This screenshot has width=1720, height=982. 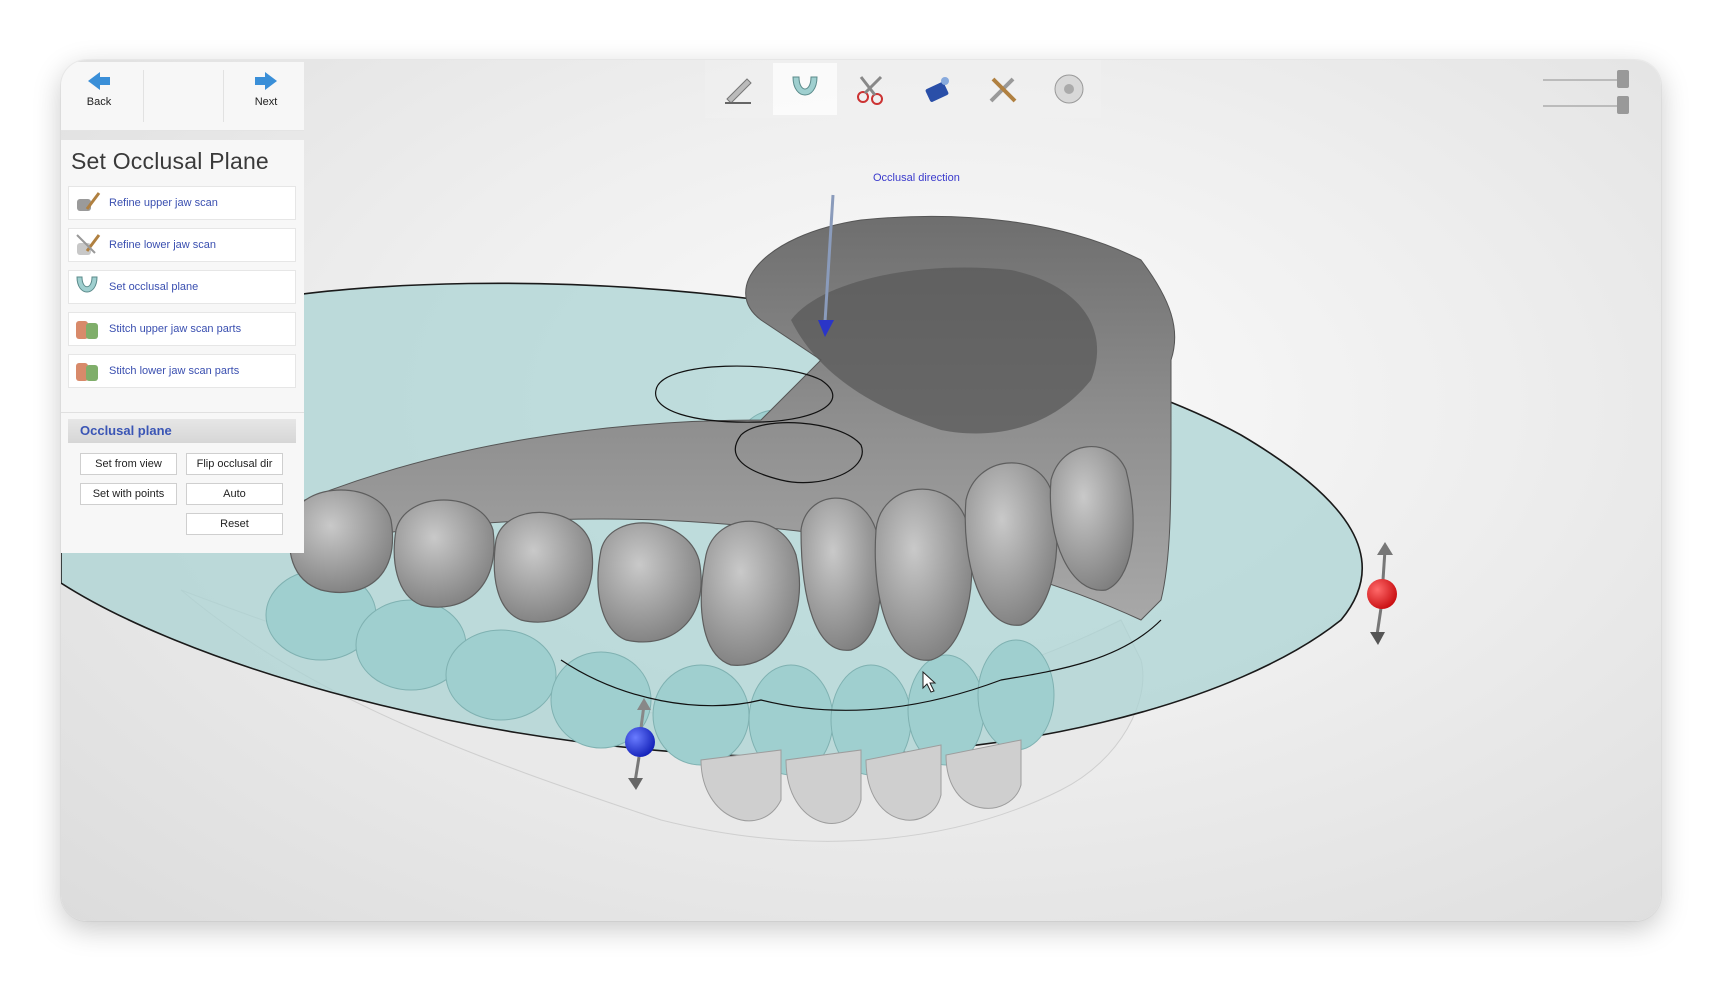 I want to click on set-with-points-button: Set with points, so click(x=128, y=494).